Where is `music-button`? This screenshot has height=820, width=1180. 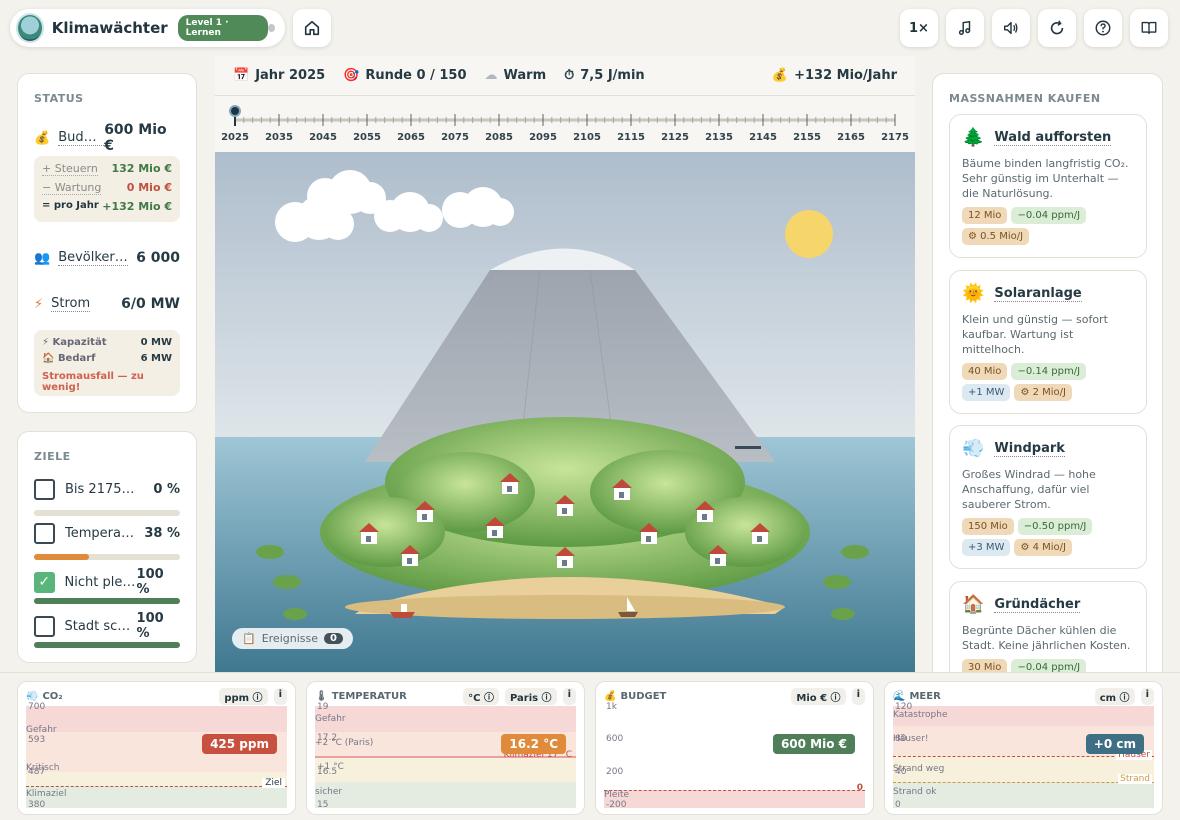
music-button is located at coordinates (965, 28).